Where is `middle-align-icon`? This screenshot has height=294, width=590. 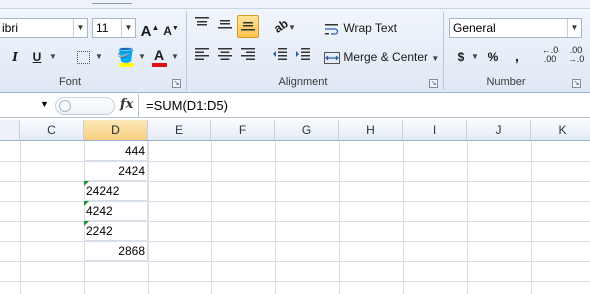
middle-align-icon is located at coordinates (225, 24).